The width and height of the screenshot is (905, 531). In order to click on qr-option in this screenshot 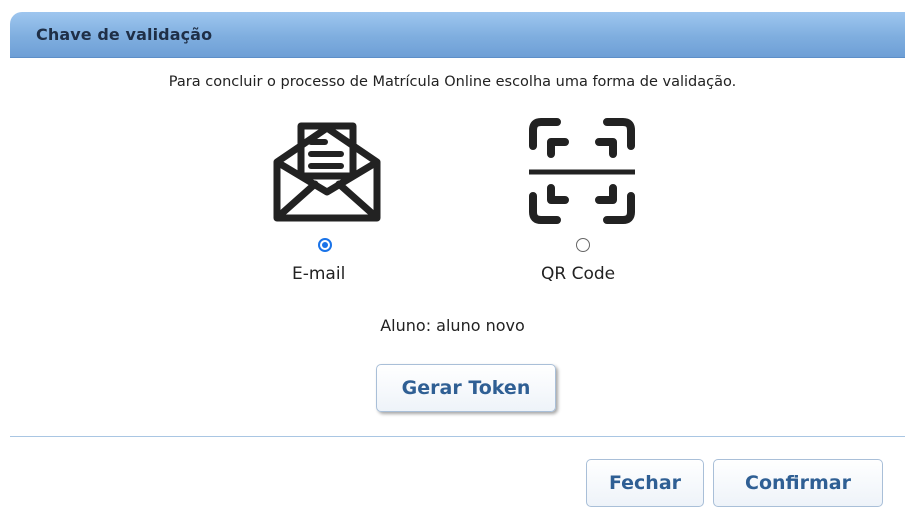, I will do `click(582, 171)`.